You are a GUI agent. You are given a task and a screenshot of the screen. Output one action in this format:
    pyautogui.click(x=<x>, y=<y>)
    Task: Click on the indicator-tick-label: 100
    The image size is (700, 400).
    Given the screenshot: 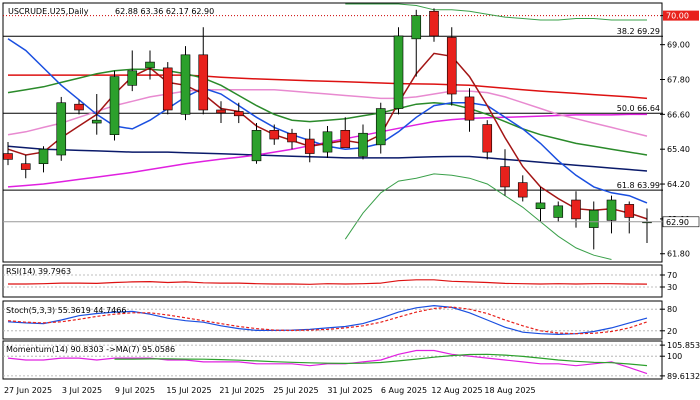 What is the action you would take?
    pyautogui.click(x=674, y=356)
    